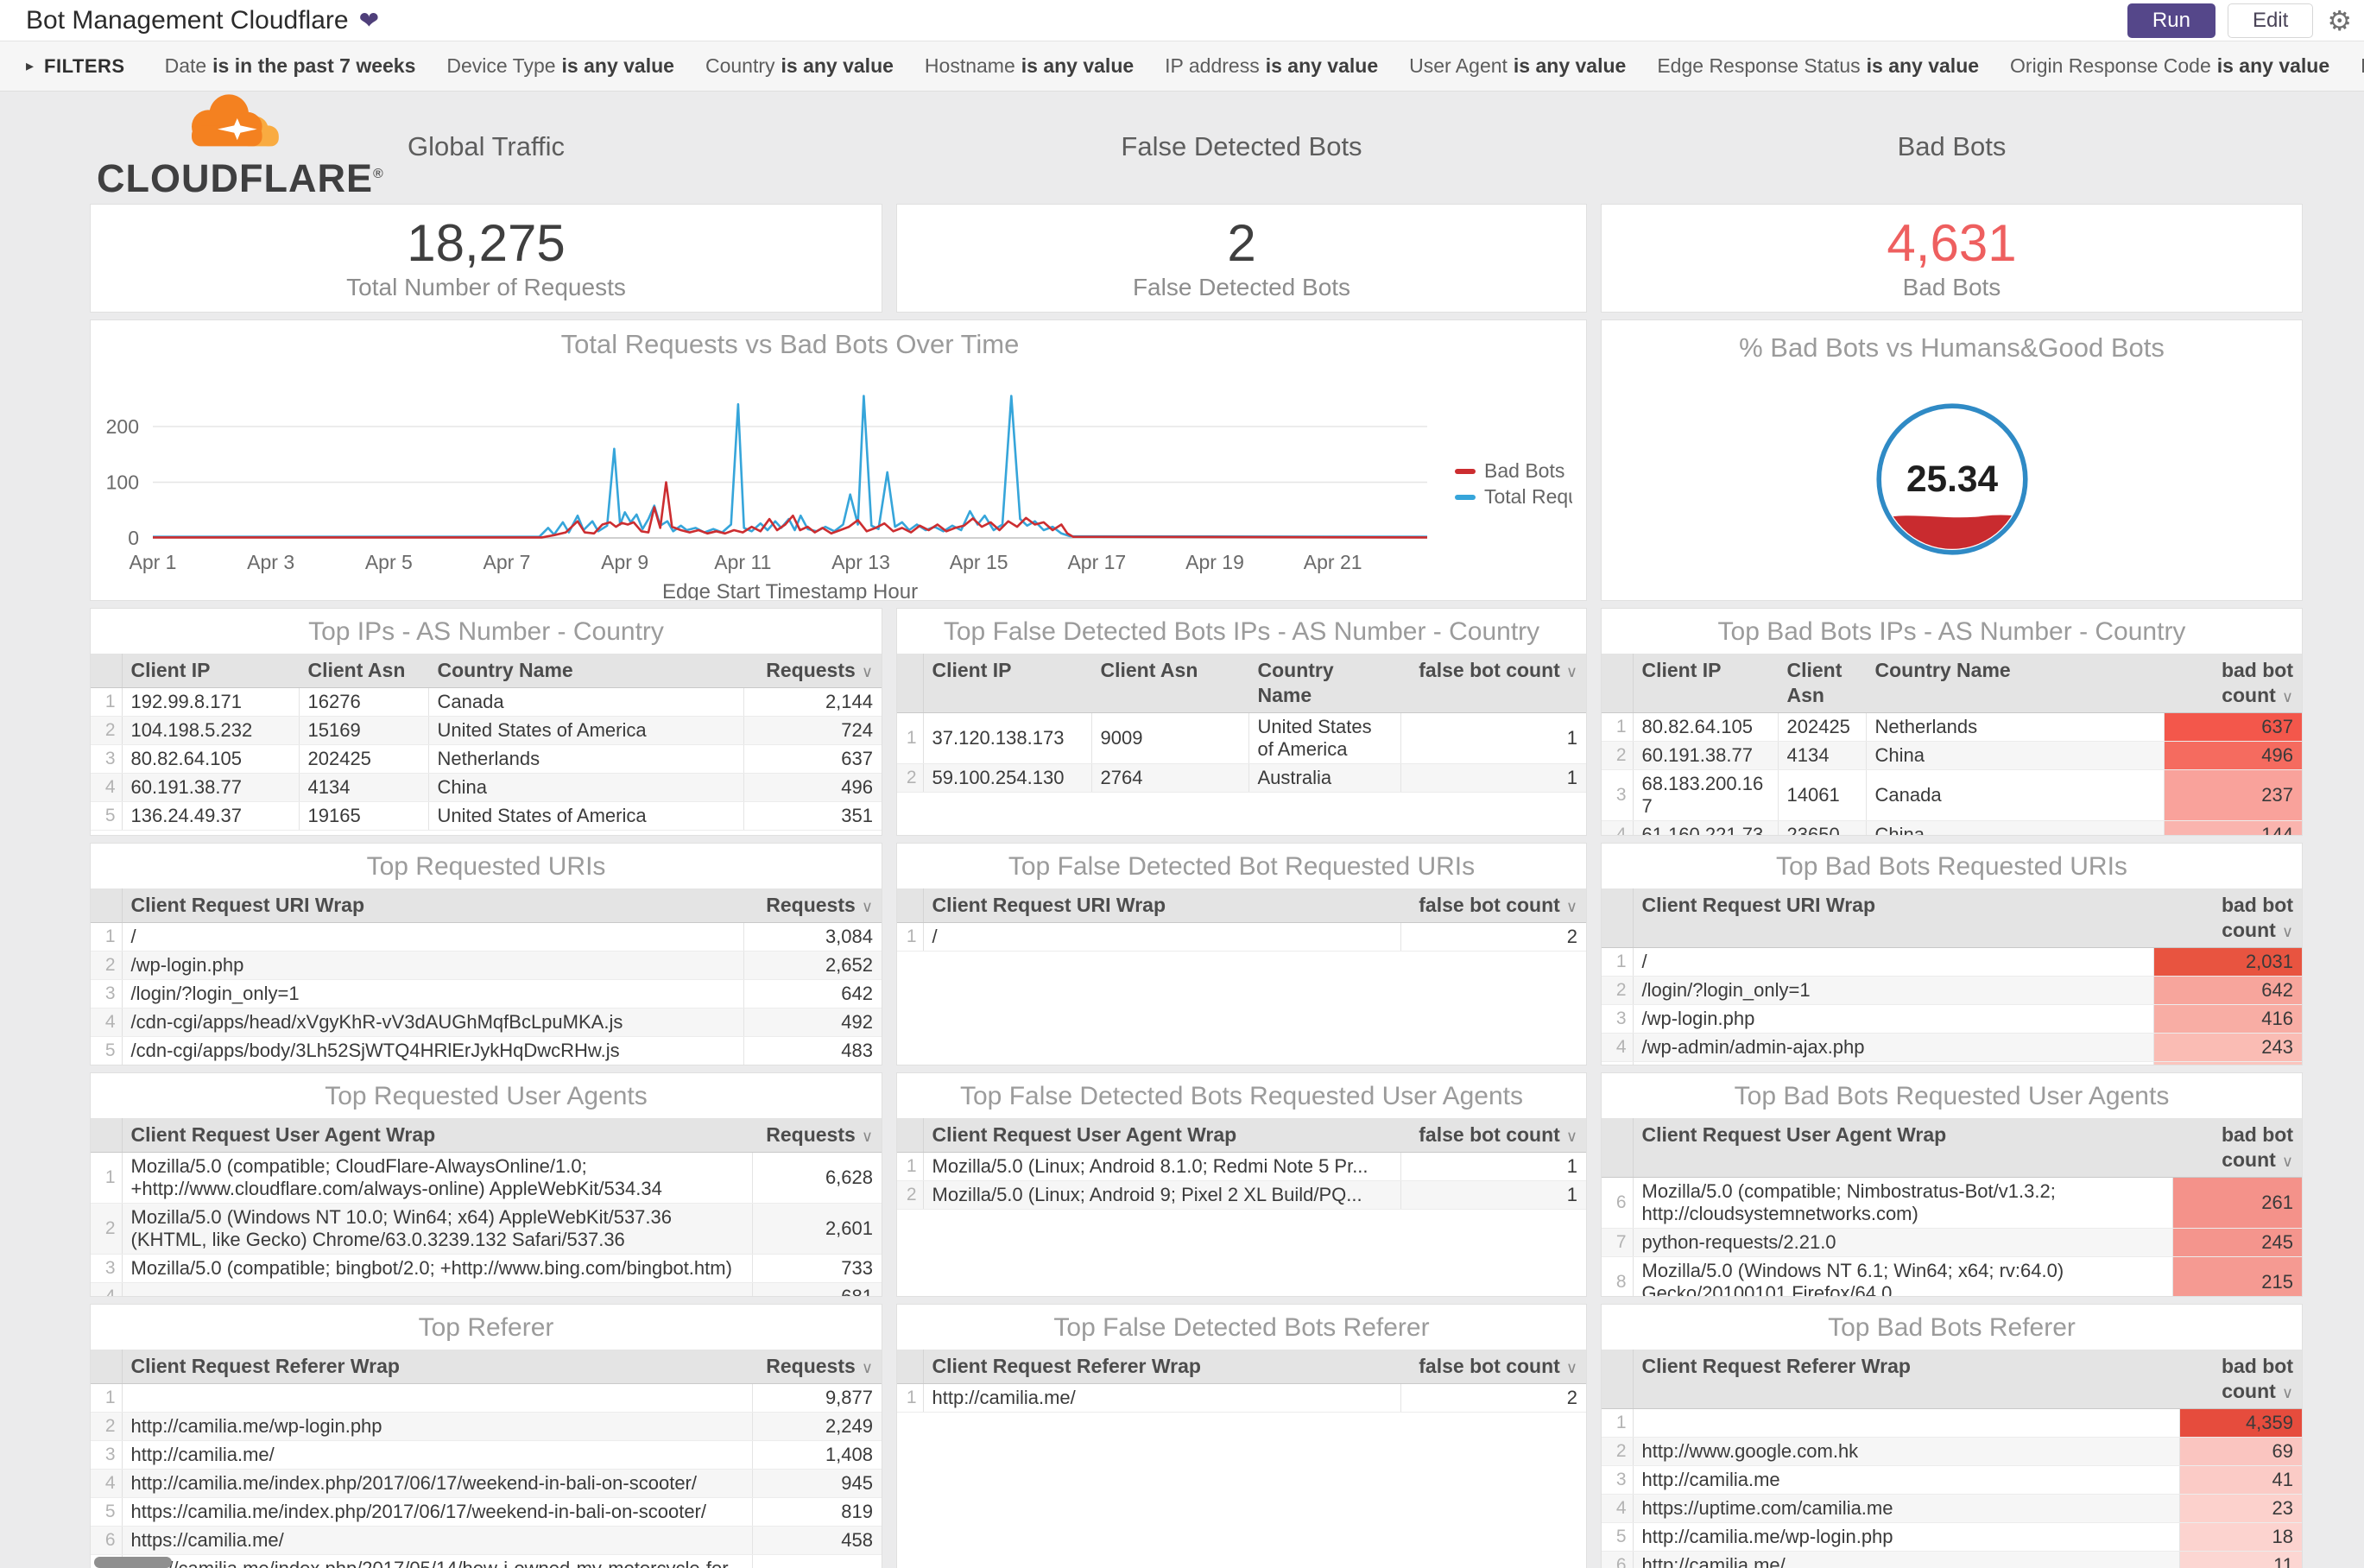 Image resolution: width=2364 pixels, height=1568 pixels. I want to click on run-button: Run, so click(2171, 21).